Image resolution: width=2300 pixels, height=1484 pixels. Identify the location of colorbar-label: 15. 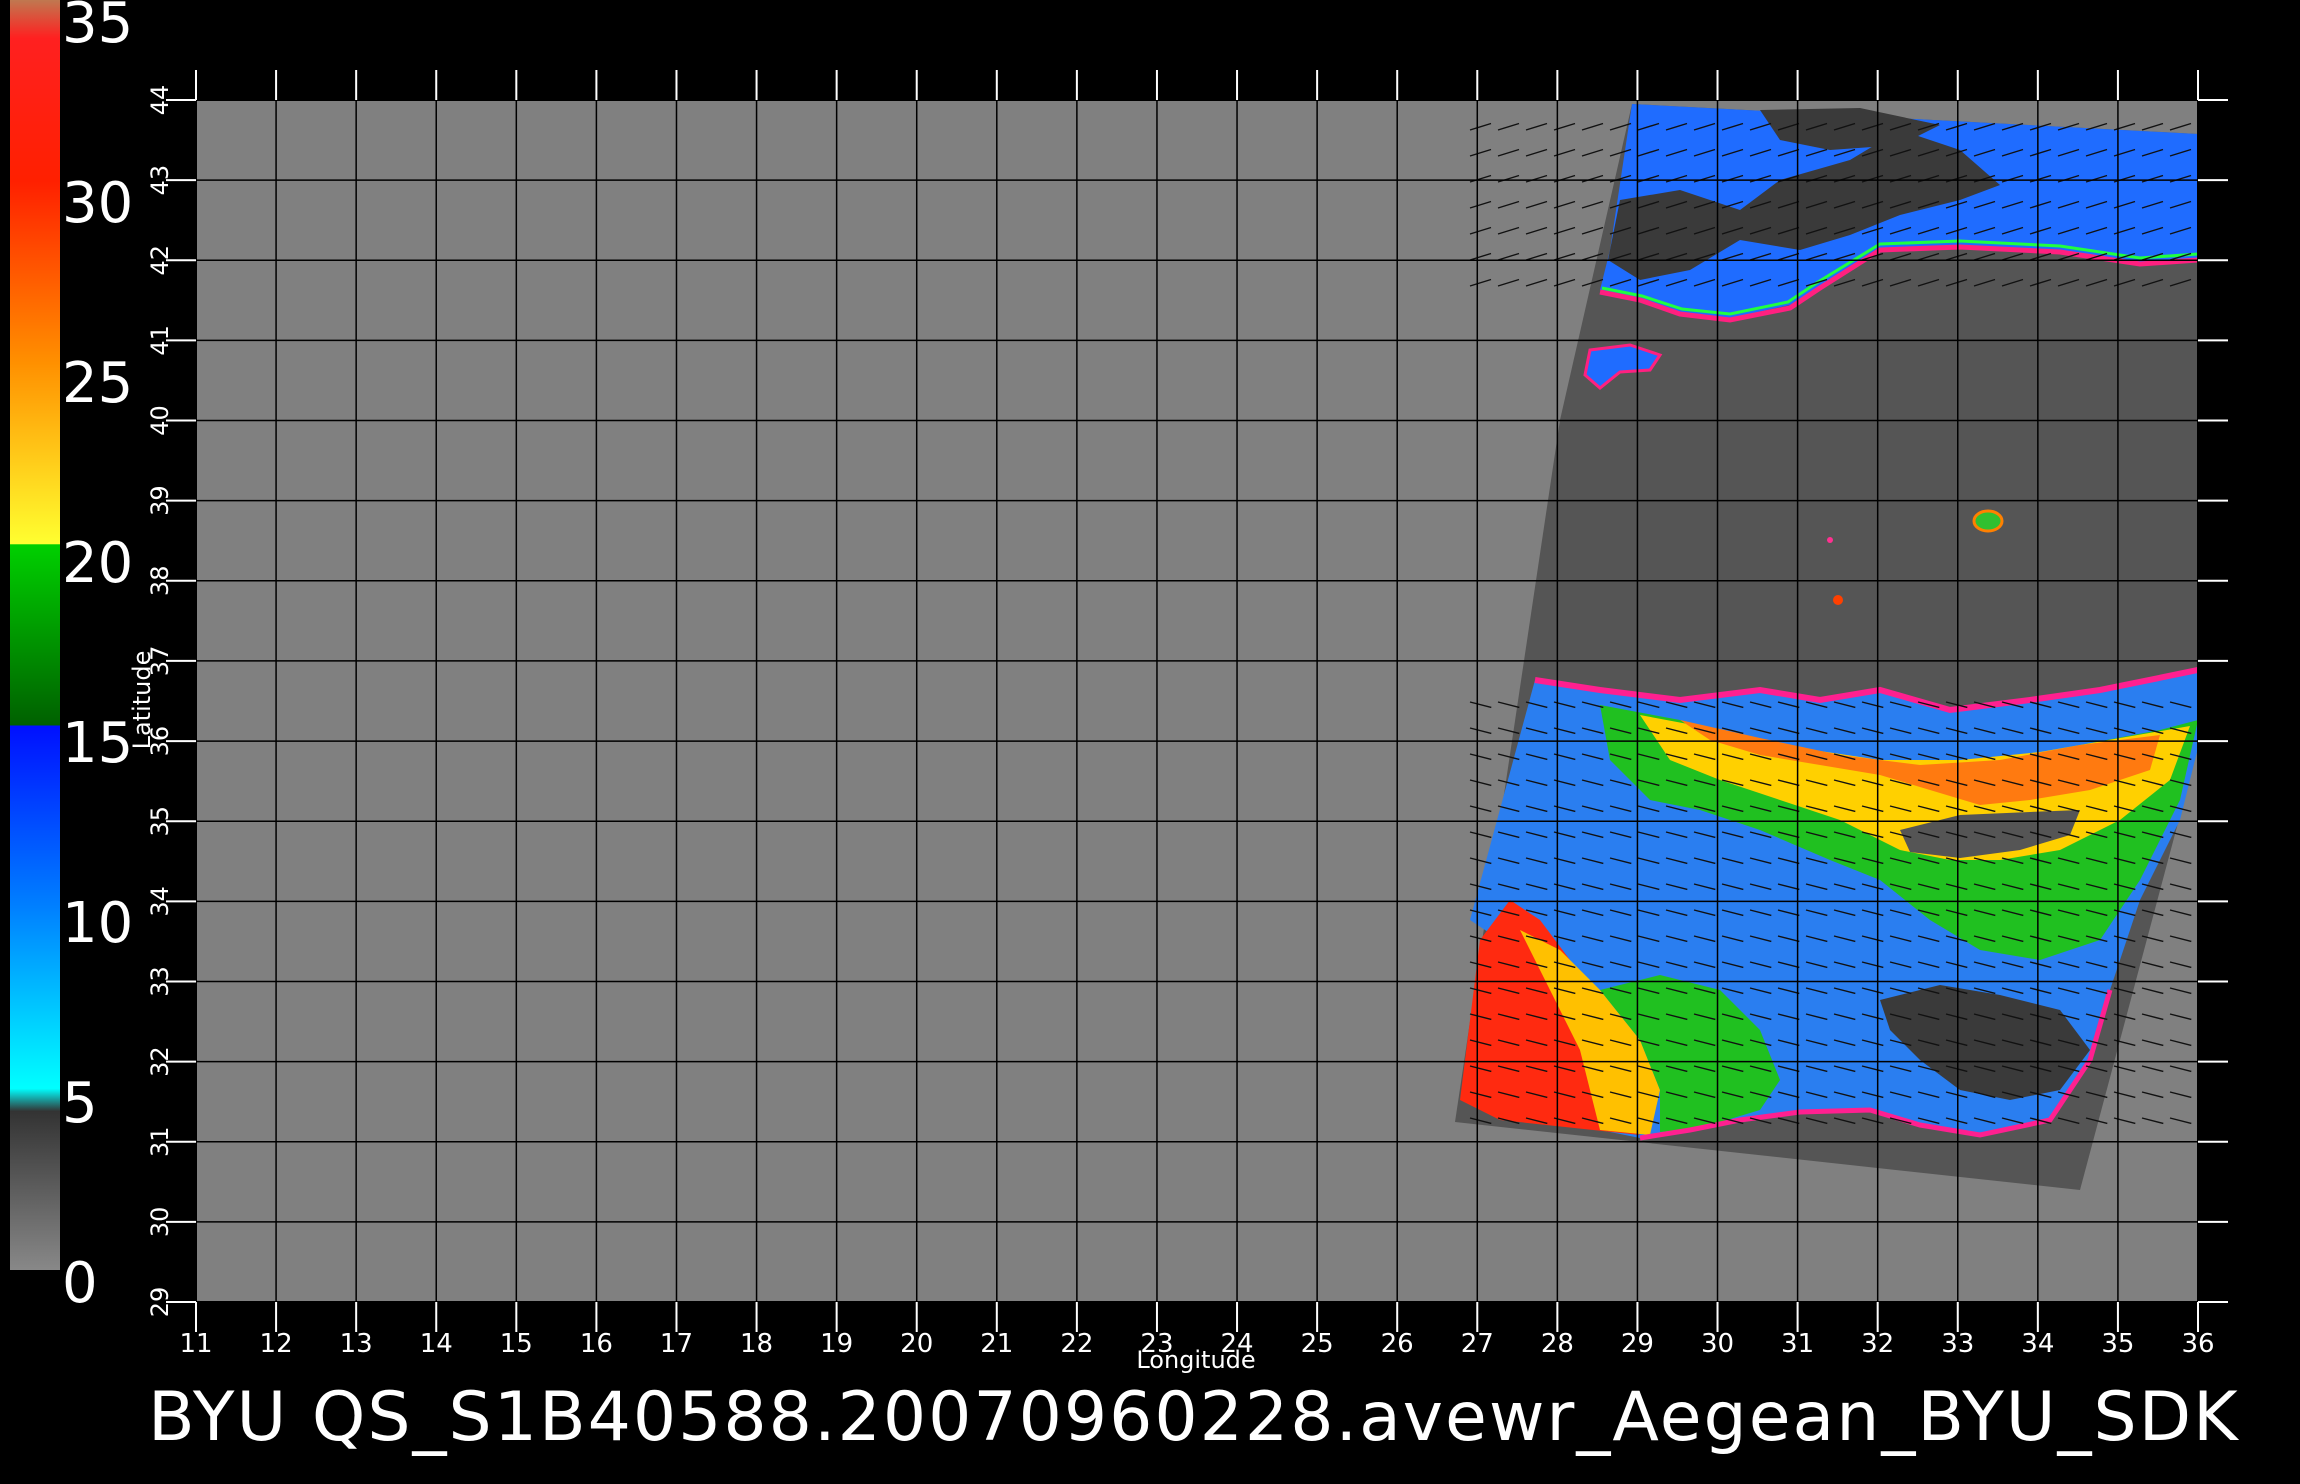
(97, 743).